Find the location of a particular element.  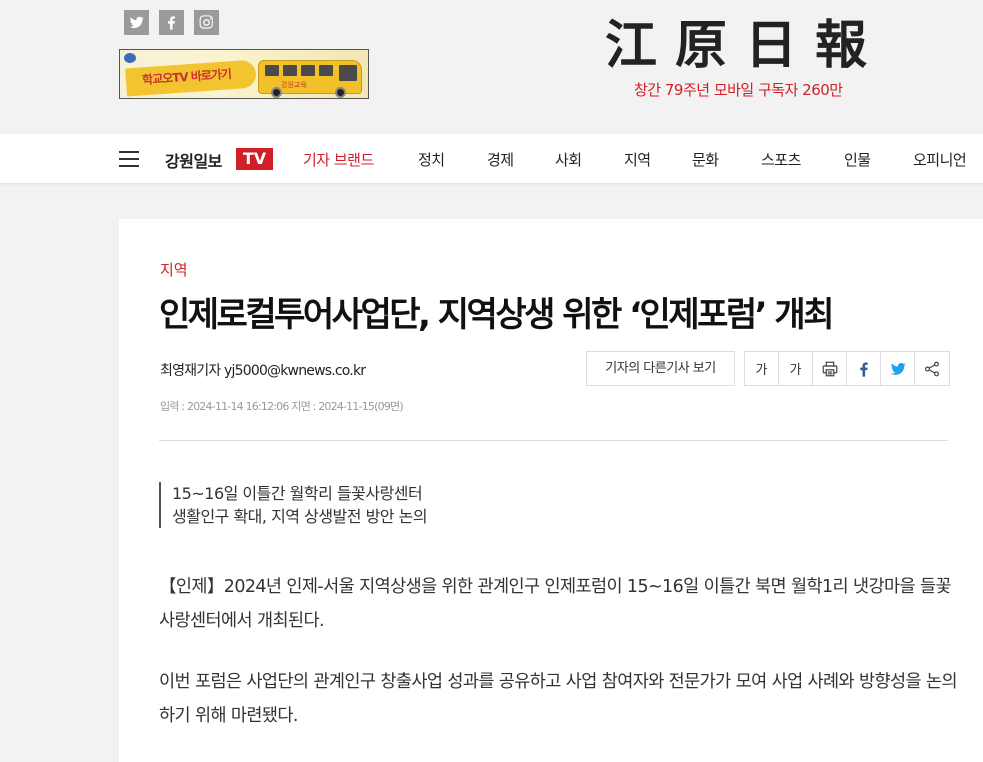

summary-line: 생활인구 확대, 지역 상생발전 방안 논의 is located at coordinates (300, 516).